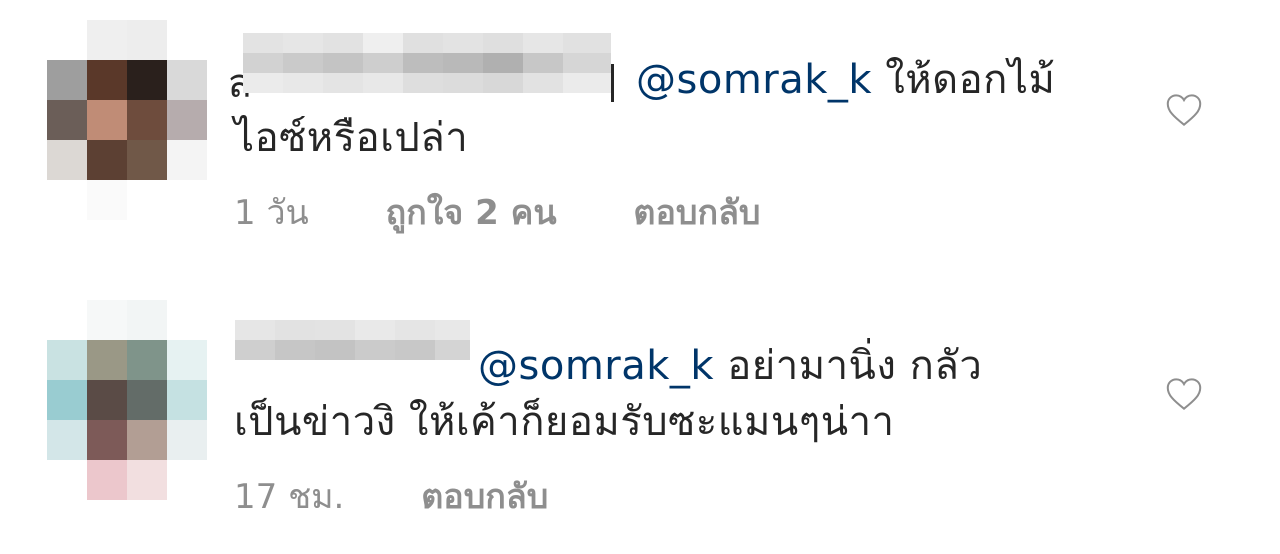  What do you see at coordinates (391, 497) in the screenshot?
I see `comment-meta: 17 ชม. ตอบกลับ` at bounding box center [391, 497].